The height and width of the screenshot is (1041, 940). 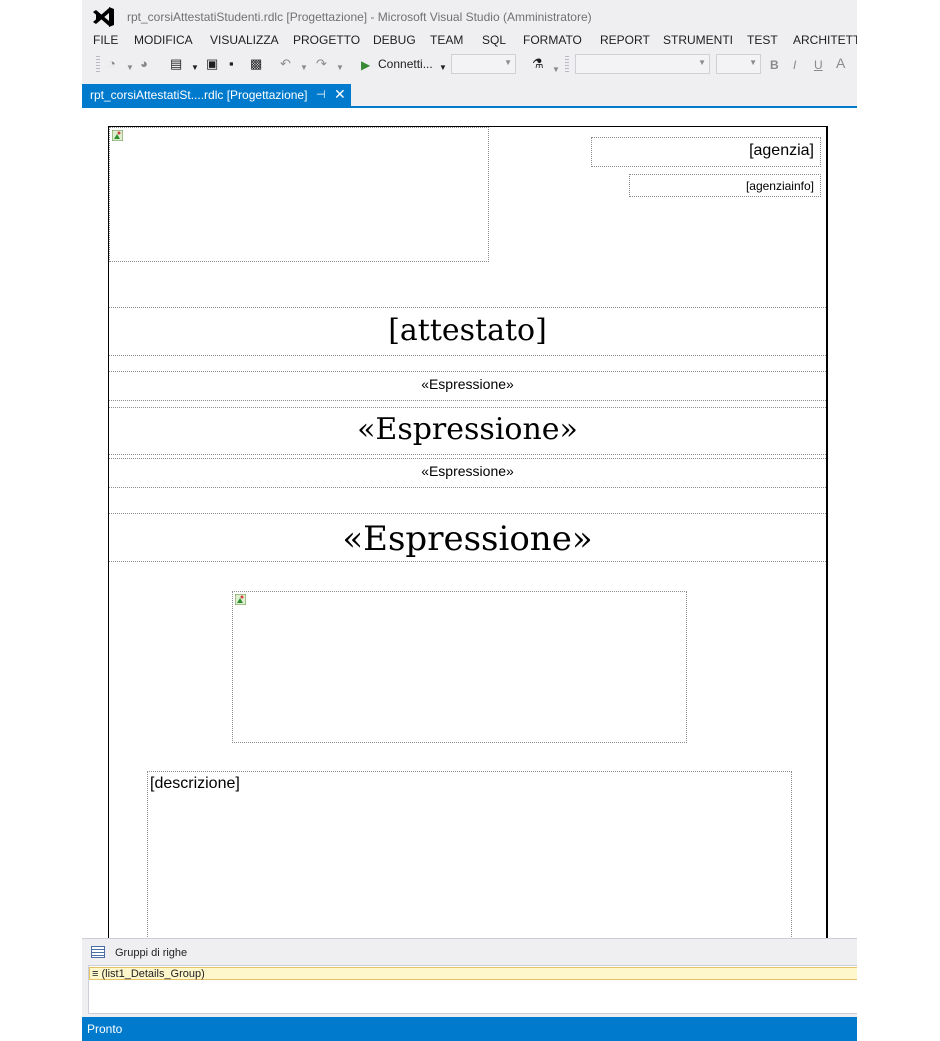 I want to click on menu-debug: DEBUG, so click(x=394, y=40).